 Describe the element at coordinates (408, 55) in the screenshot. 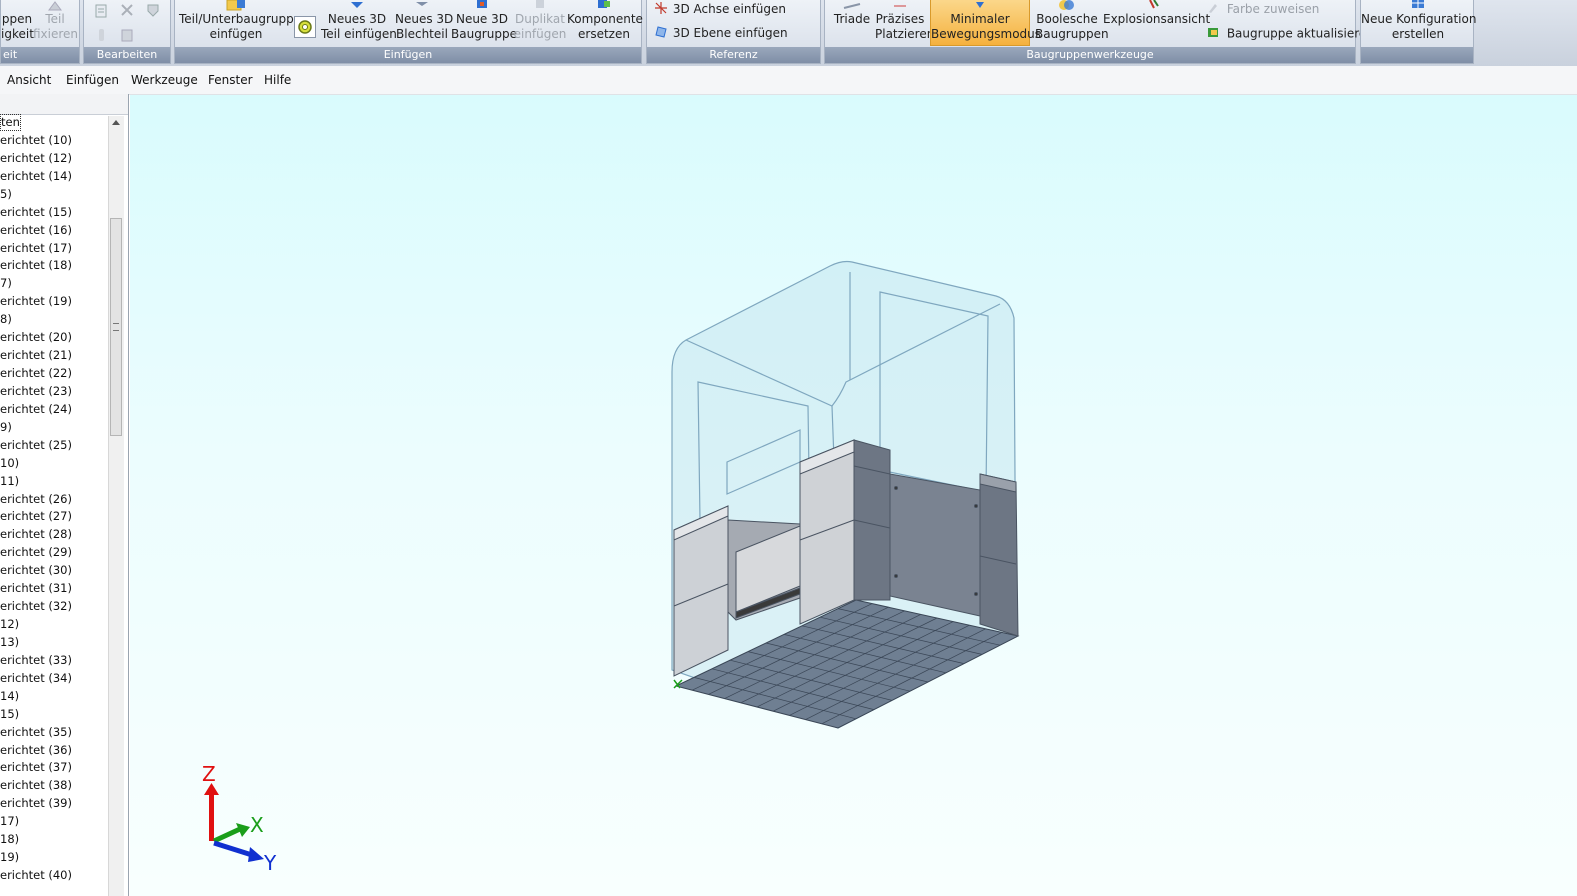

I see `ribbon-group-label: Einfügen` at that location.